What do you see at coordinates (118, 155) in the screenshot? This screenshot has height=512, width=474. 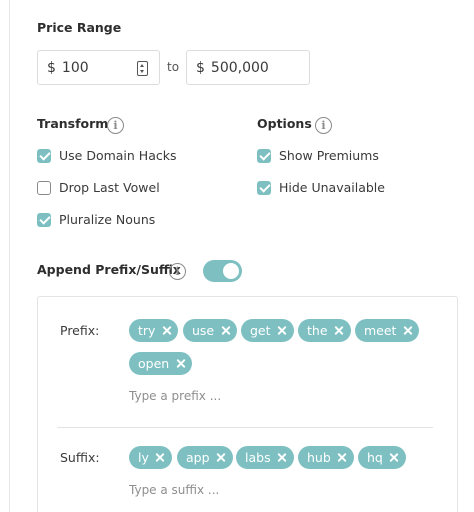 I see `checkbox-label: Use Domain Hacks` at bounding box center [118, 155].